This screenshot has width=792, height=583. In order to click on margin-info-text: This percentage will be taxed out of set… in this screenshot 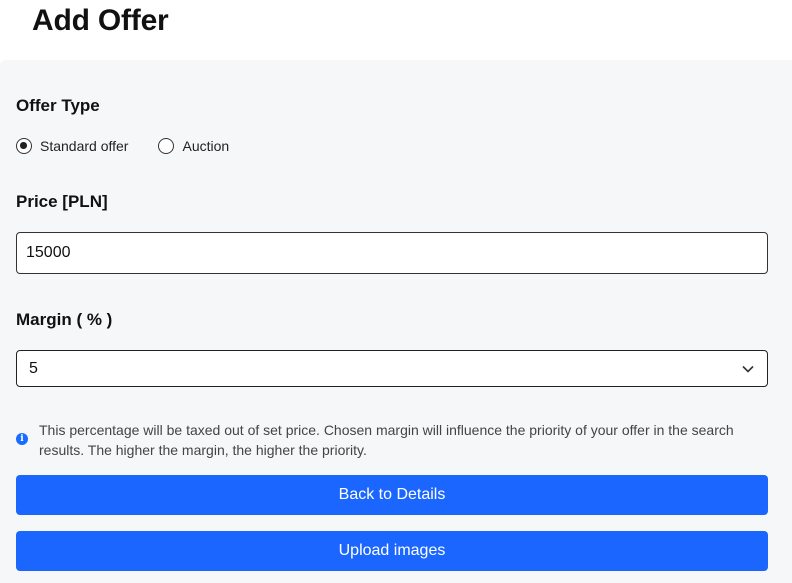, I will do `click(386, 440)`.